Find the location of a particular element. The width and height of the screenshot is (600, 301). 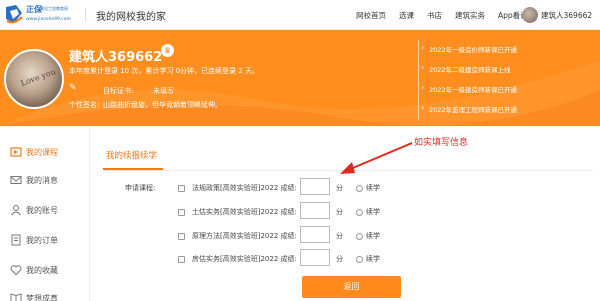

course-name: 法规政策[高效实验班]2022 成绩: is located at coordinates (244, 188).